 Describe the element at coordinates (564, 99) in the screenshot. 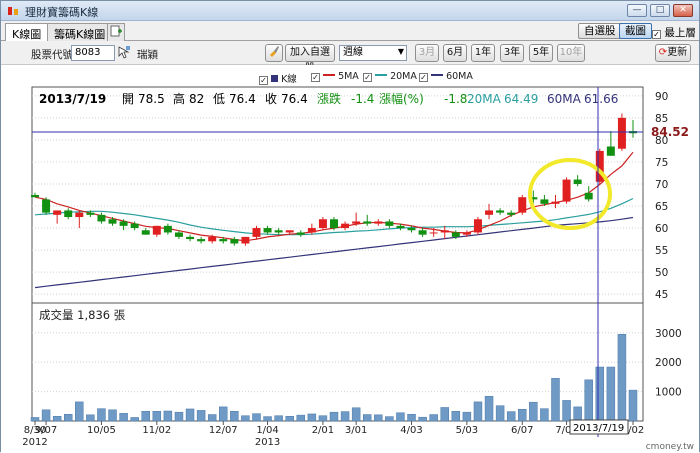

I see `info-ma60-label: 60MA` at that location.